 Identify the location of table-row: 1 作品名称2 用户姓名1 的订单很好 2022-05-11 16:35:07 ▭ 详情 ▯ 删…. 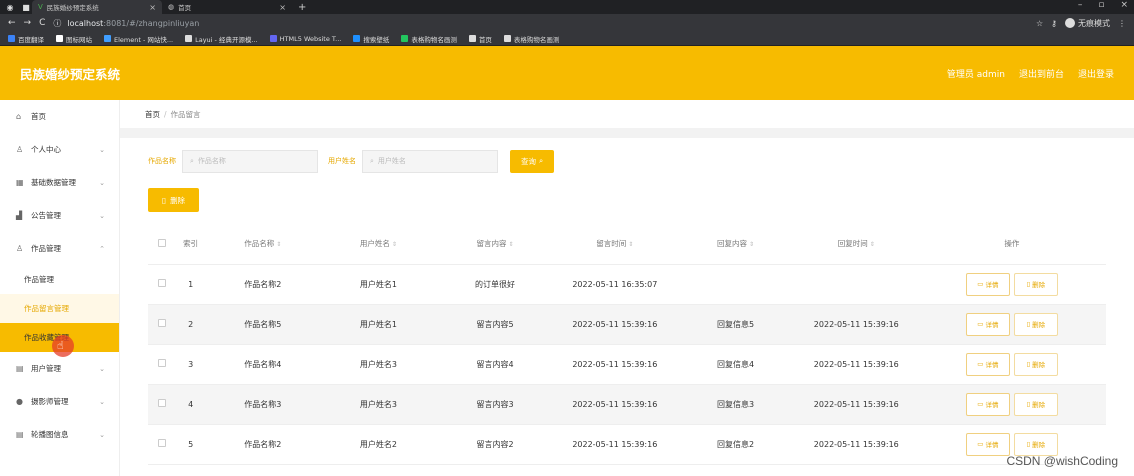
(627, 284).